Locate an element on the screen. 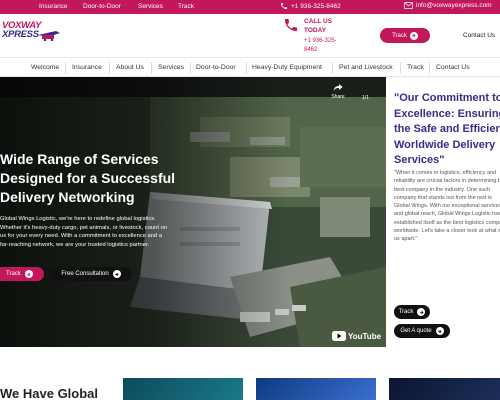 This screenshot has height=400, width=500. call-us-number: +1 936-325- 8462 is located at coordinates (324, 46).